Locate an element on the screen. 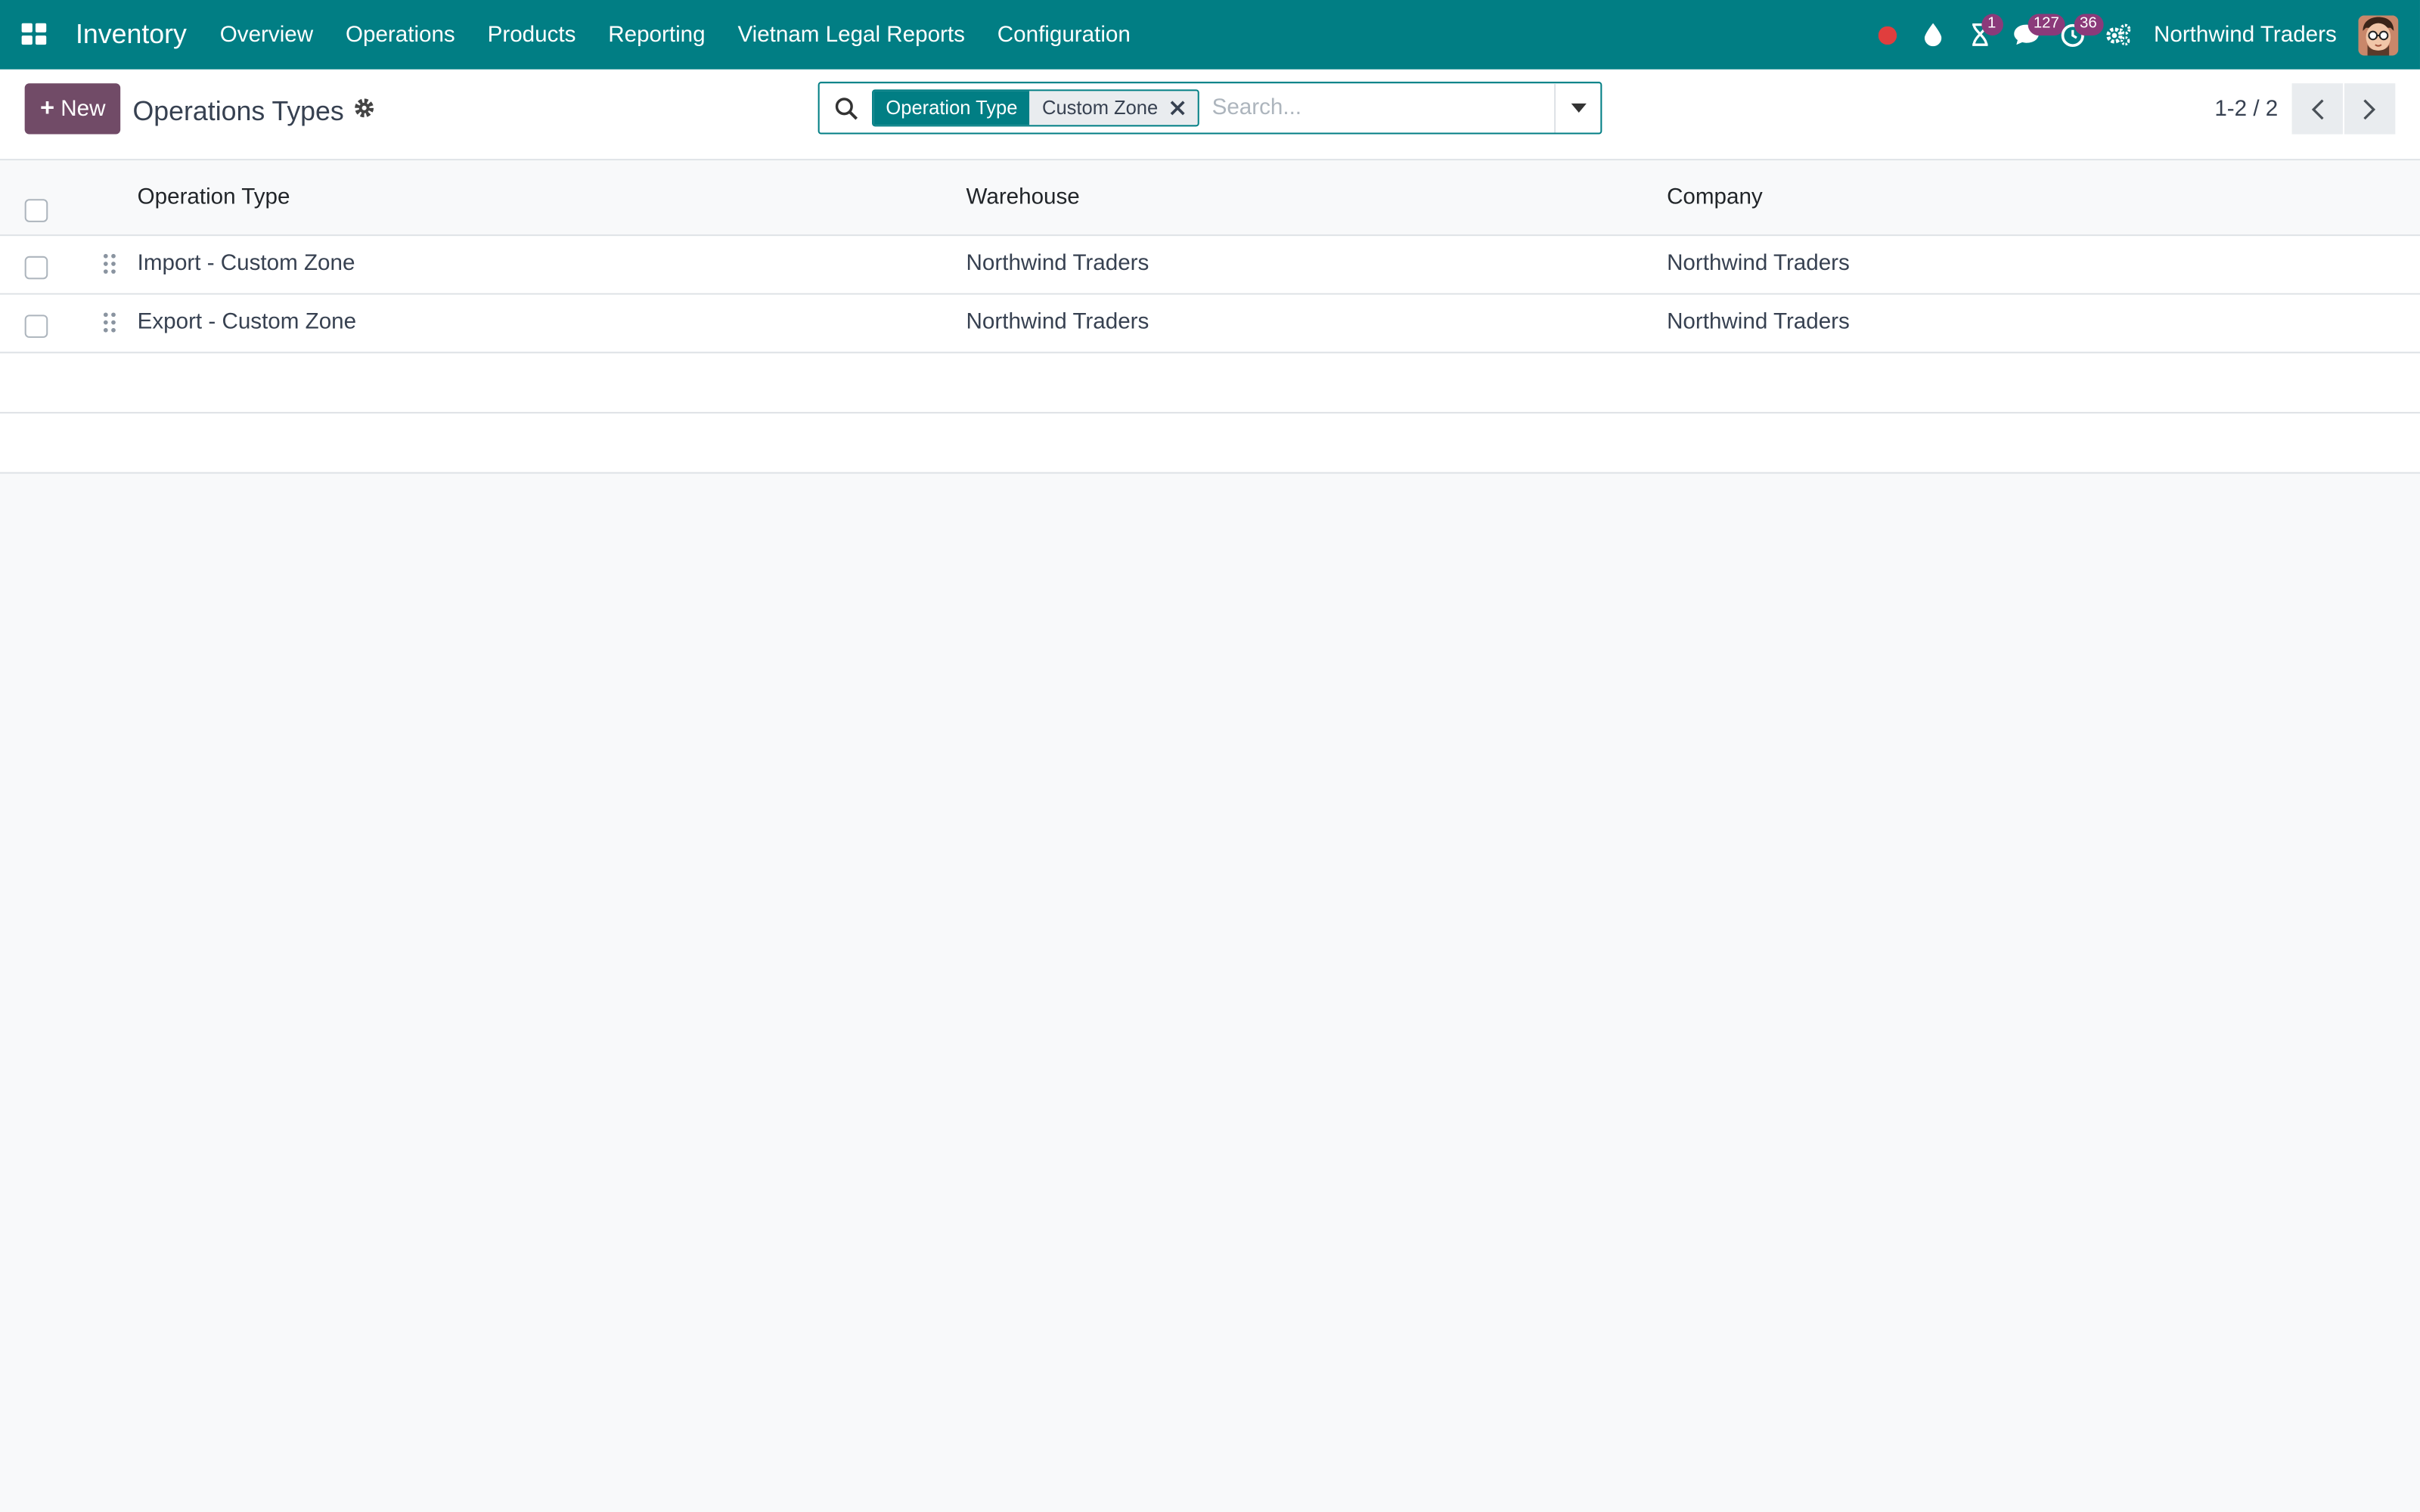 The height and width of the screenshot is (1512, 2420). select-all-checkbox is located at coordinates (36, 211).